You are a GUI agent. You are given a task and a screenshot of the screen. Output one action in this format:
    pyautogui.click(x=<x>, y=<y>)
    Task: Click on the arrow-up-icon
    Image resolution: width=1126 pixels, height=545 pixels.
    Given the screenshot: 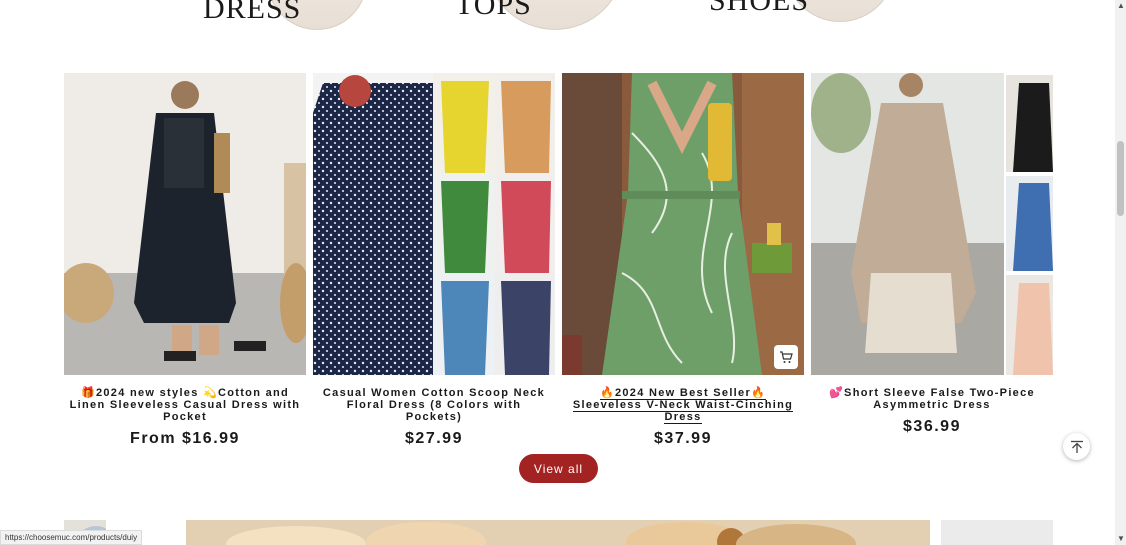 What is the action you would take?
    pyautogui.click(x=1076, y=446)
    